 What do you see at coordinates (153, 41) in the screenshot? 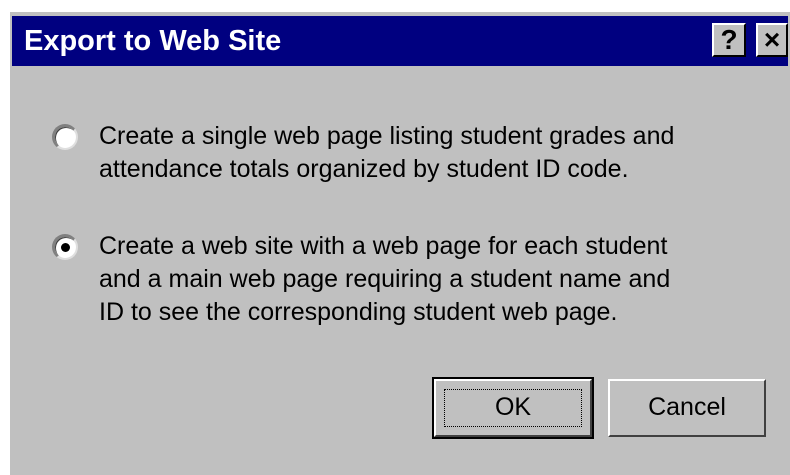
I see `dialog-title: Export to Web Site` at bounding box center [153, 41].